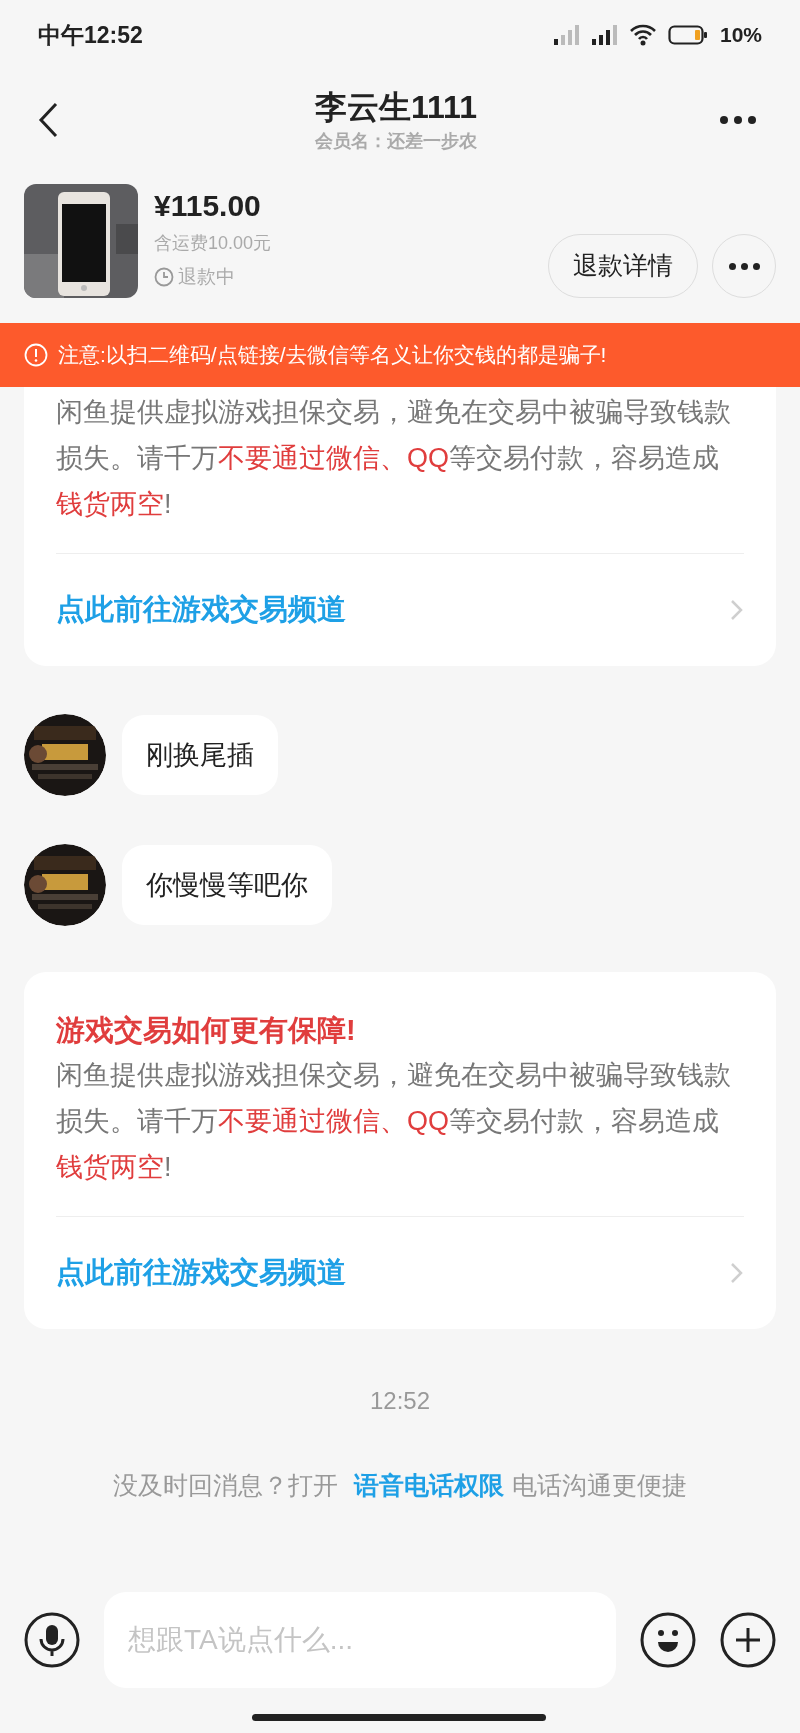  I want to click on refund-status: 退款中, so click(206, 277).